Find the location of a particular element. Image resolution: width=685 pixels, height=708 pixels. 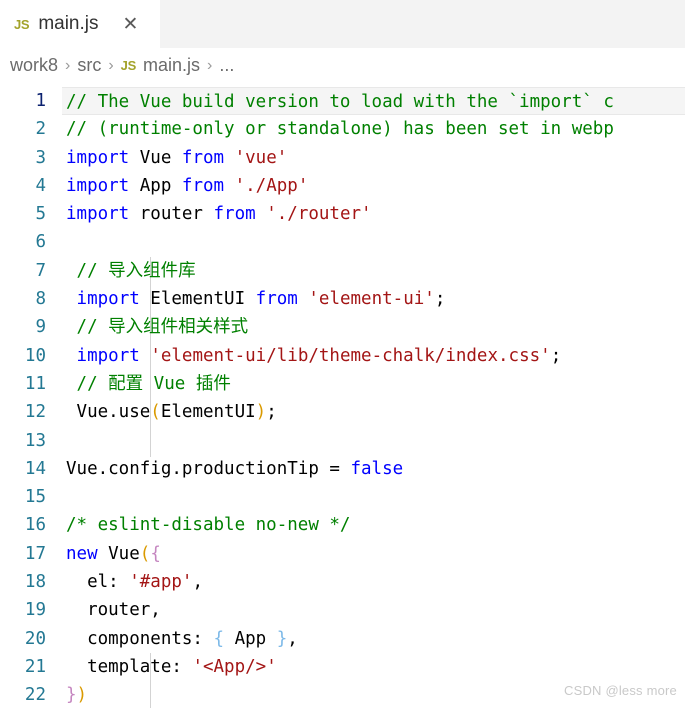

line-number: 10 is located at coordinates (35, 355).